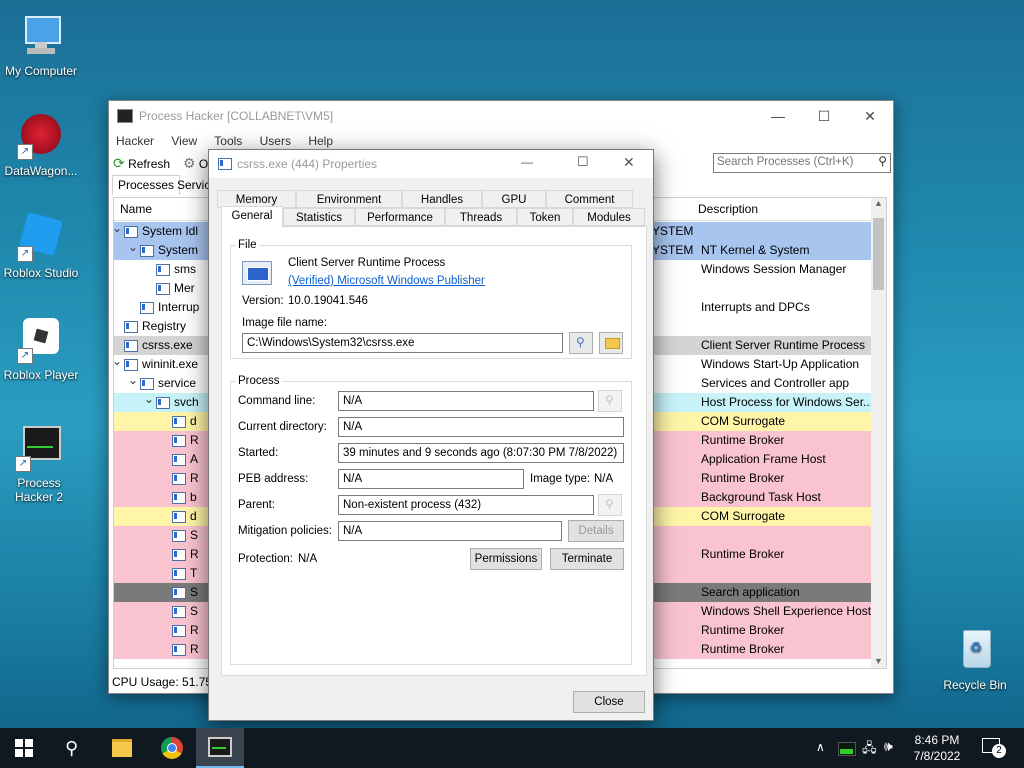 Image resolution: width=1024 pixels, height=768 pixels. Describe the element at coordinates (442, 199) in the screenshot. I see `tab-handles: Handles` at that location.